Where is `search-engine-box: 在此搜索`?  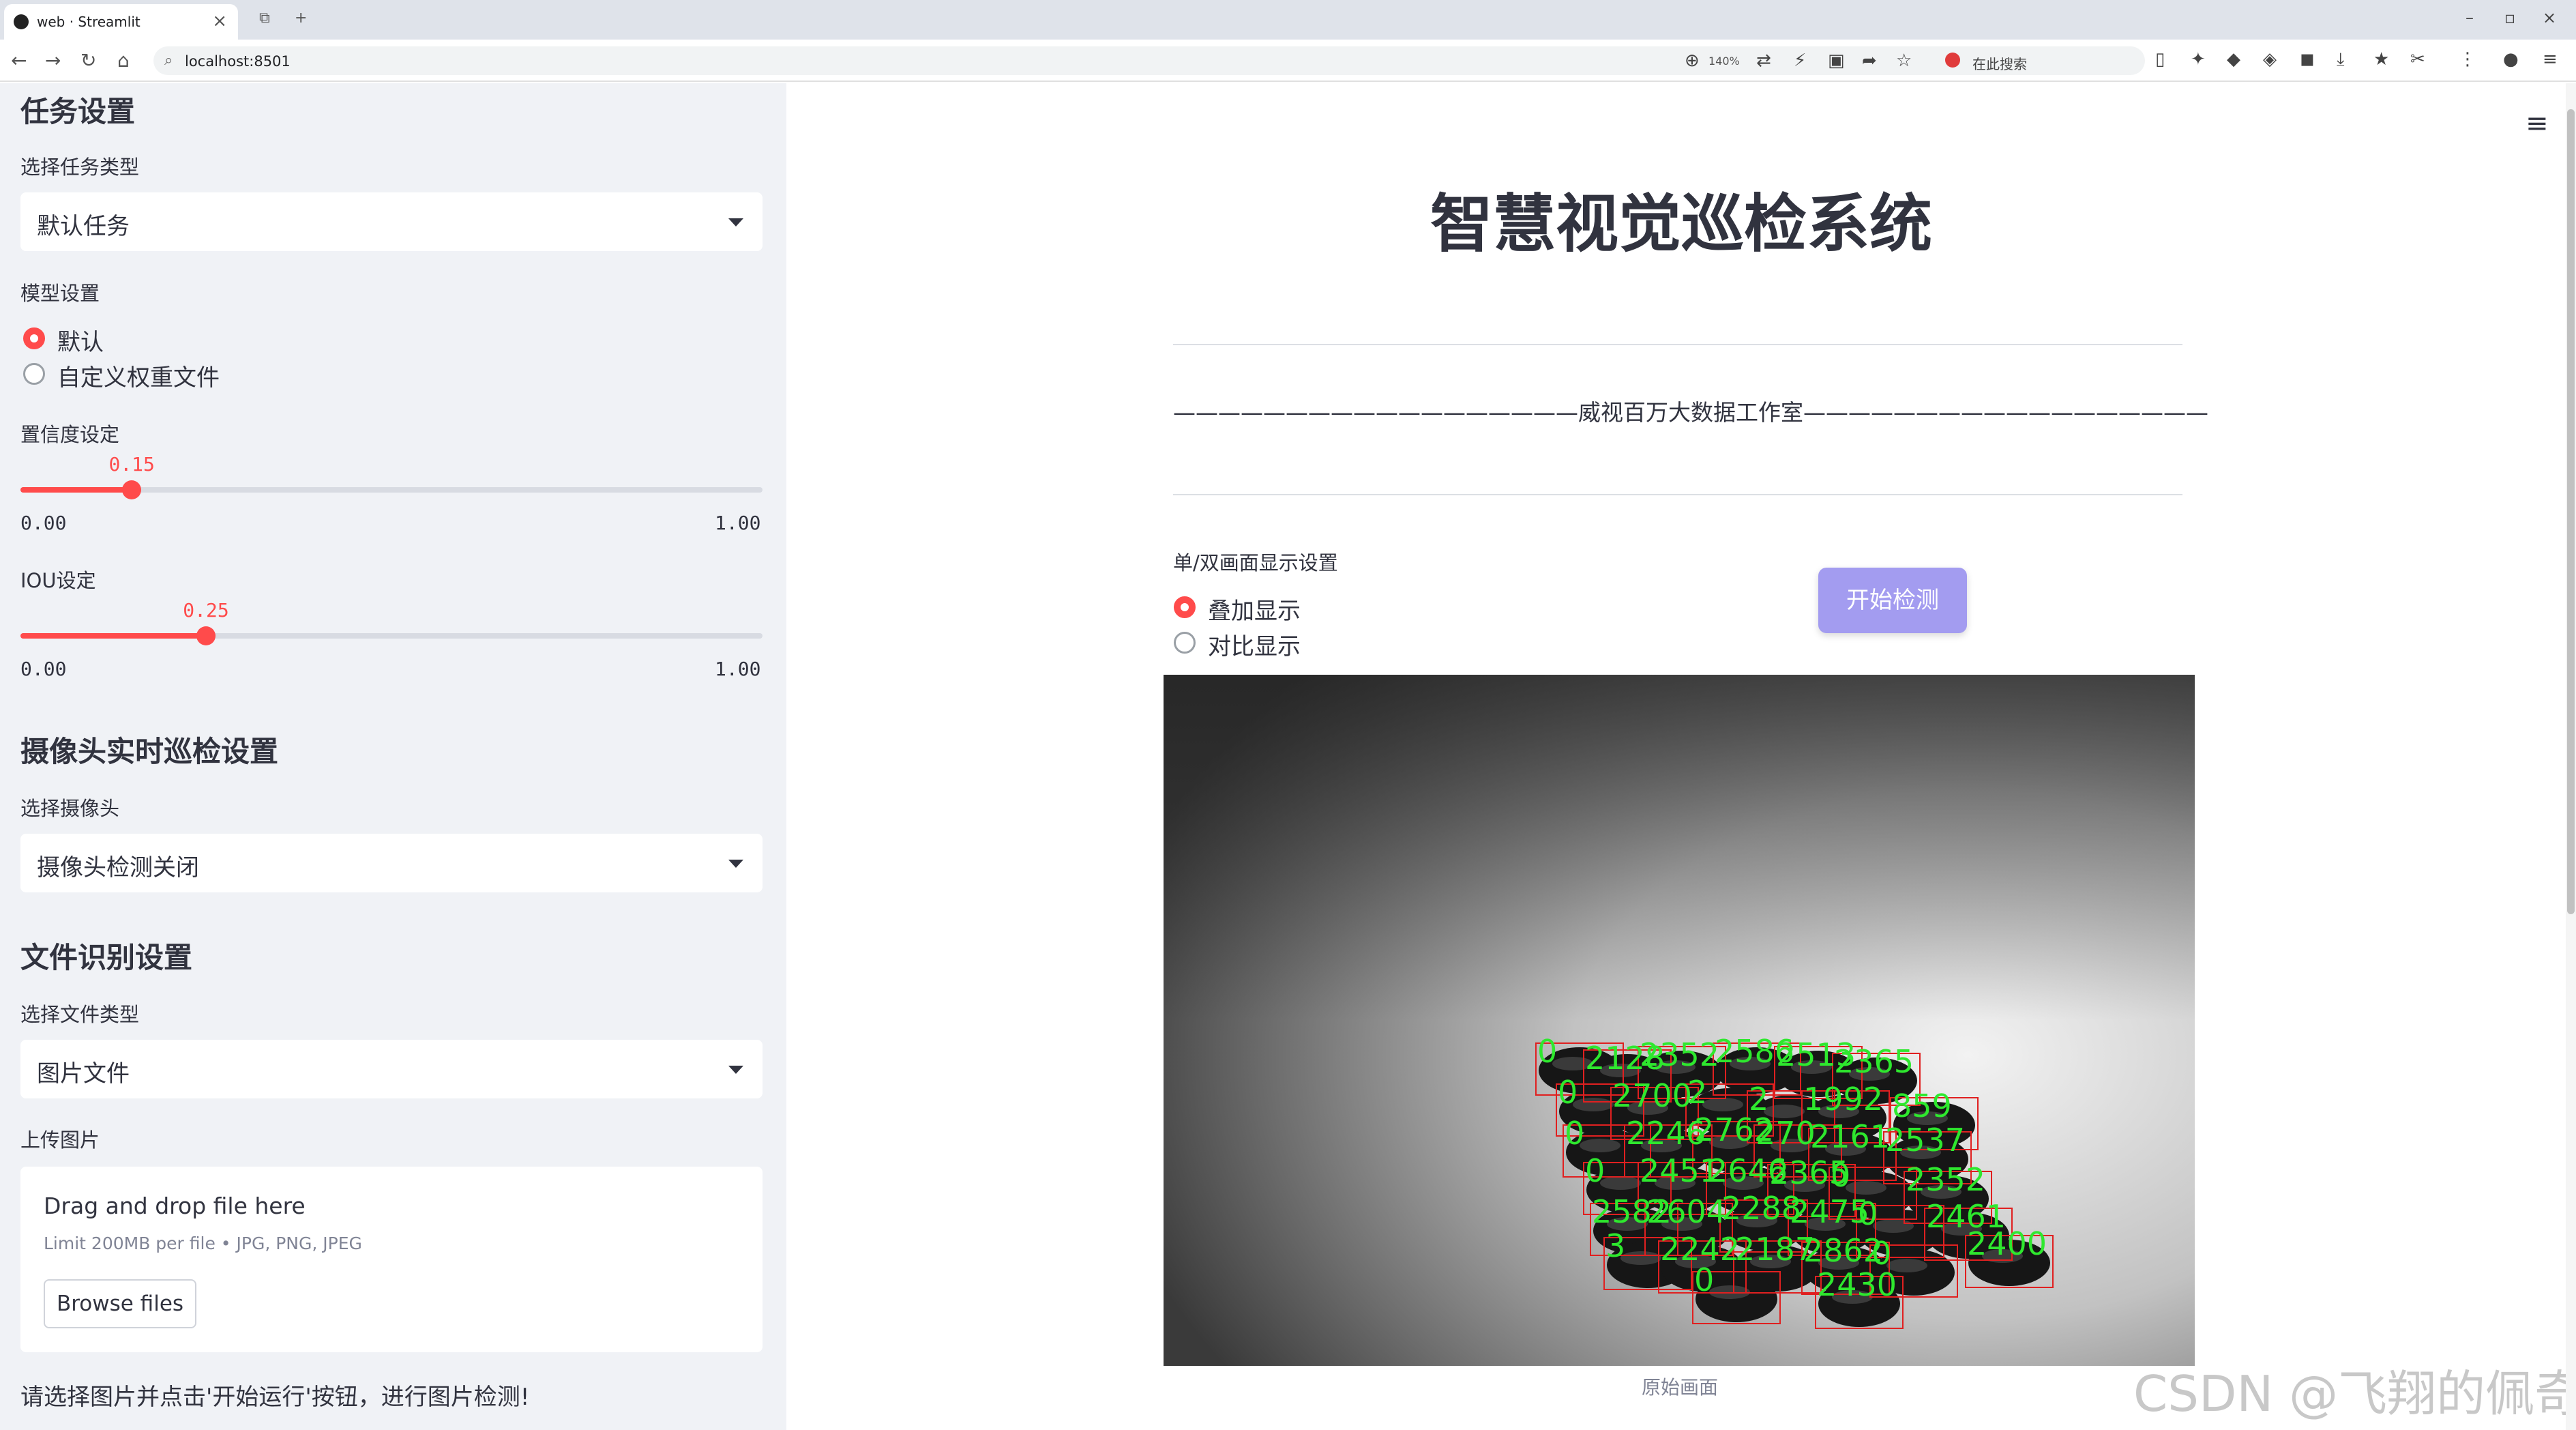
search-engine-box: 在此搜索 is located at coordinates (2038, 60).